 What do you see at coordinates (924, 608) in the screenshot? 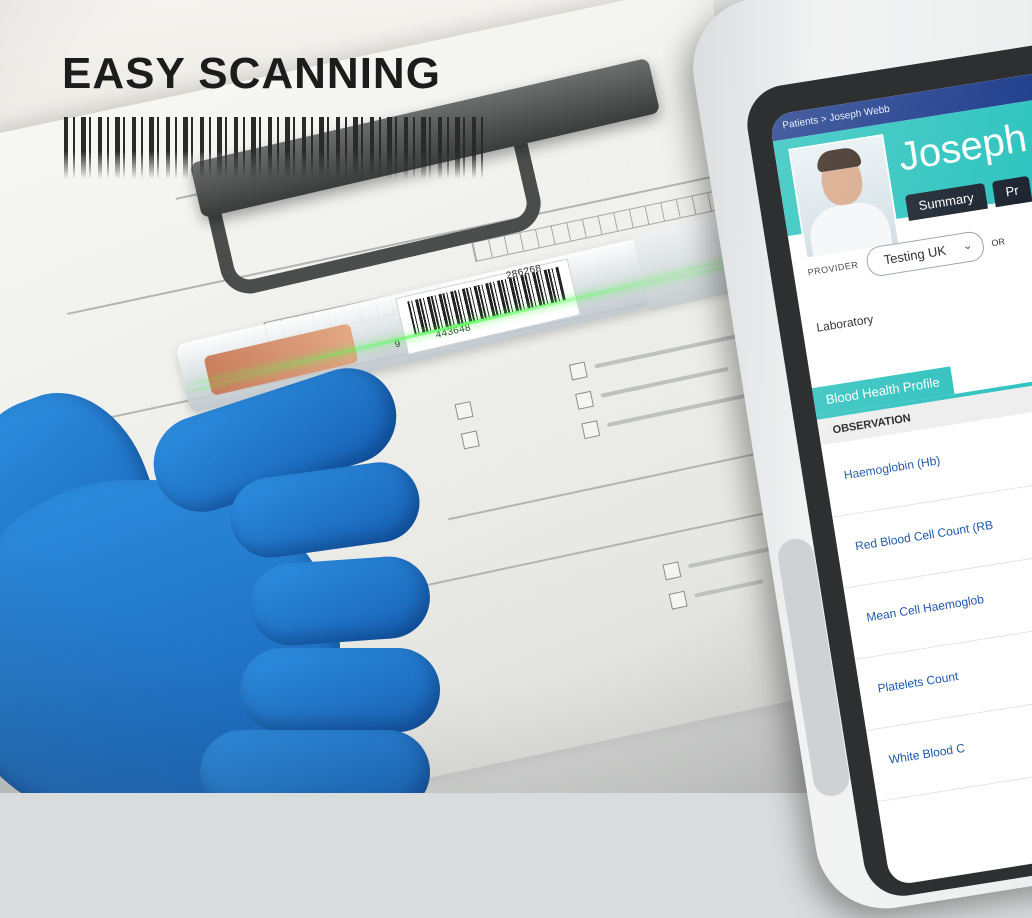
I see `observation-link: Mean Cell Haemoglob` at bounding box center [924, 608].